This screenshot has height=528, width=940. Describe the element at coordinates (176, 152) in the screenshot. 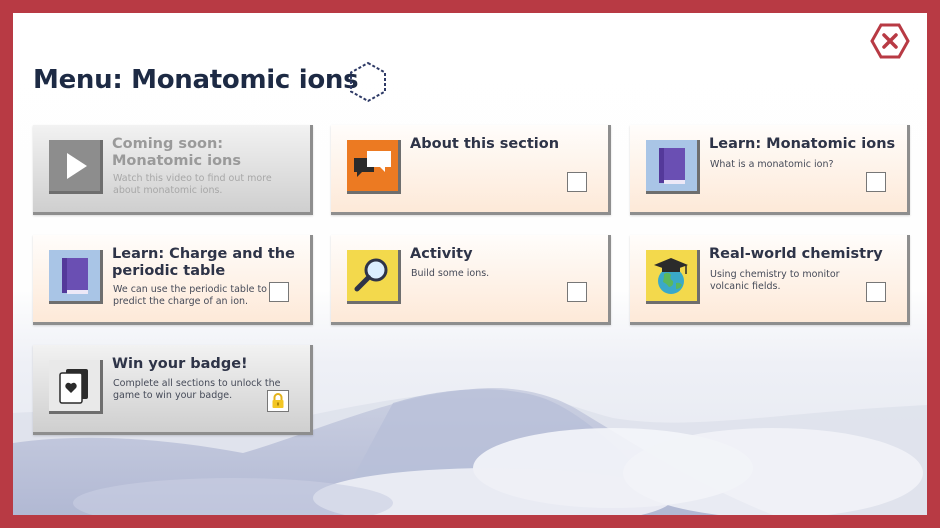

I see `card-title: Coming soon: Monatomic ions` at that location.